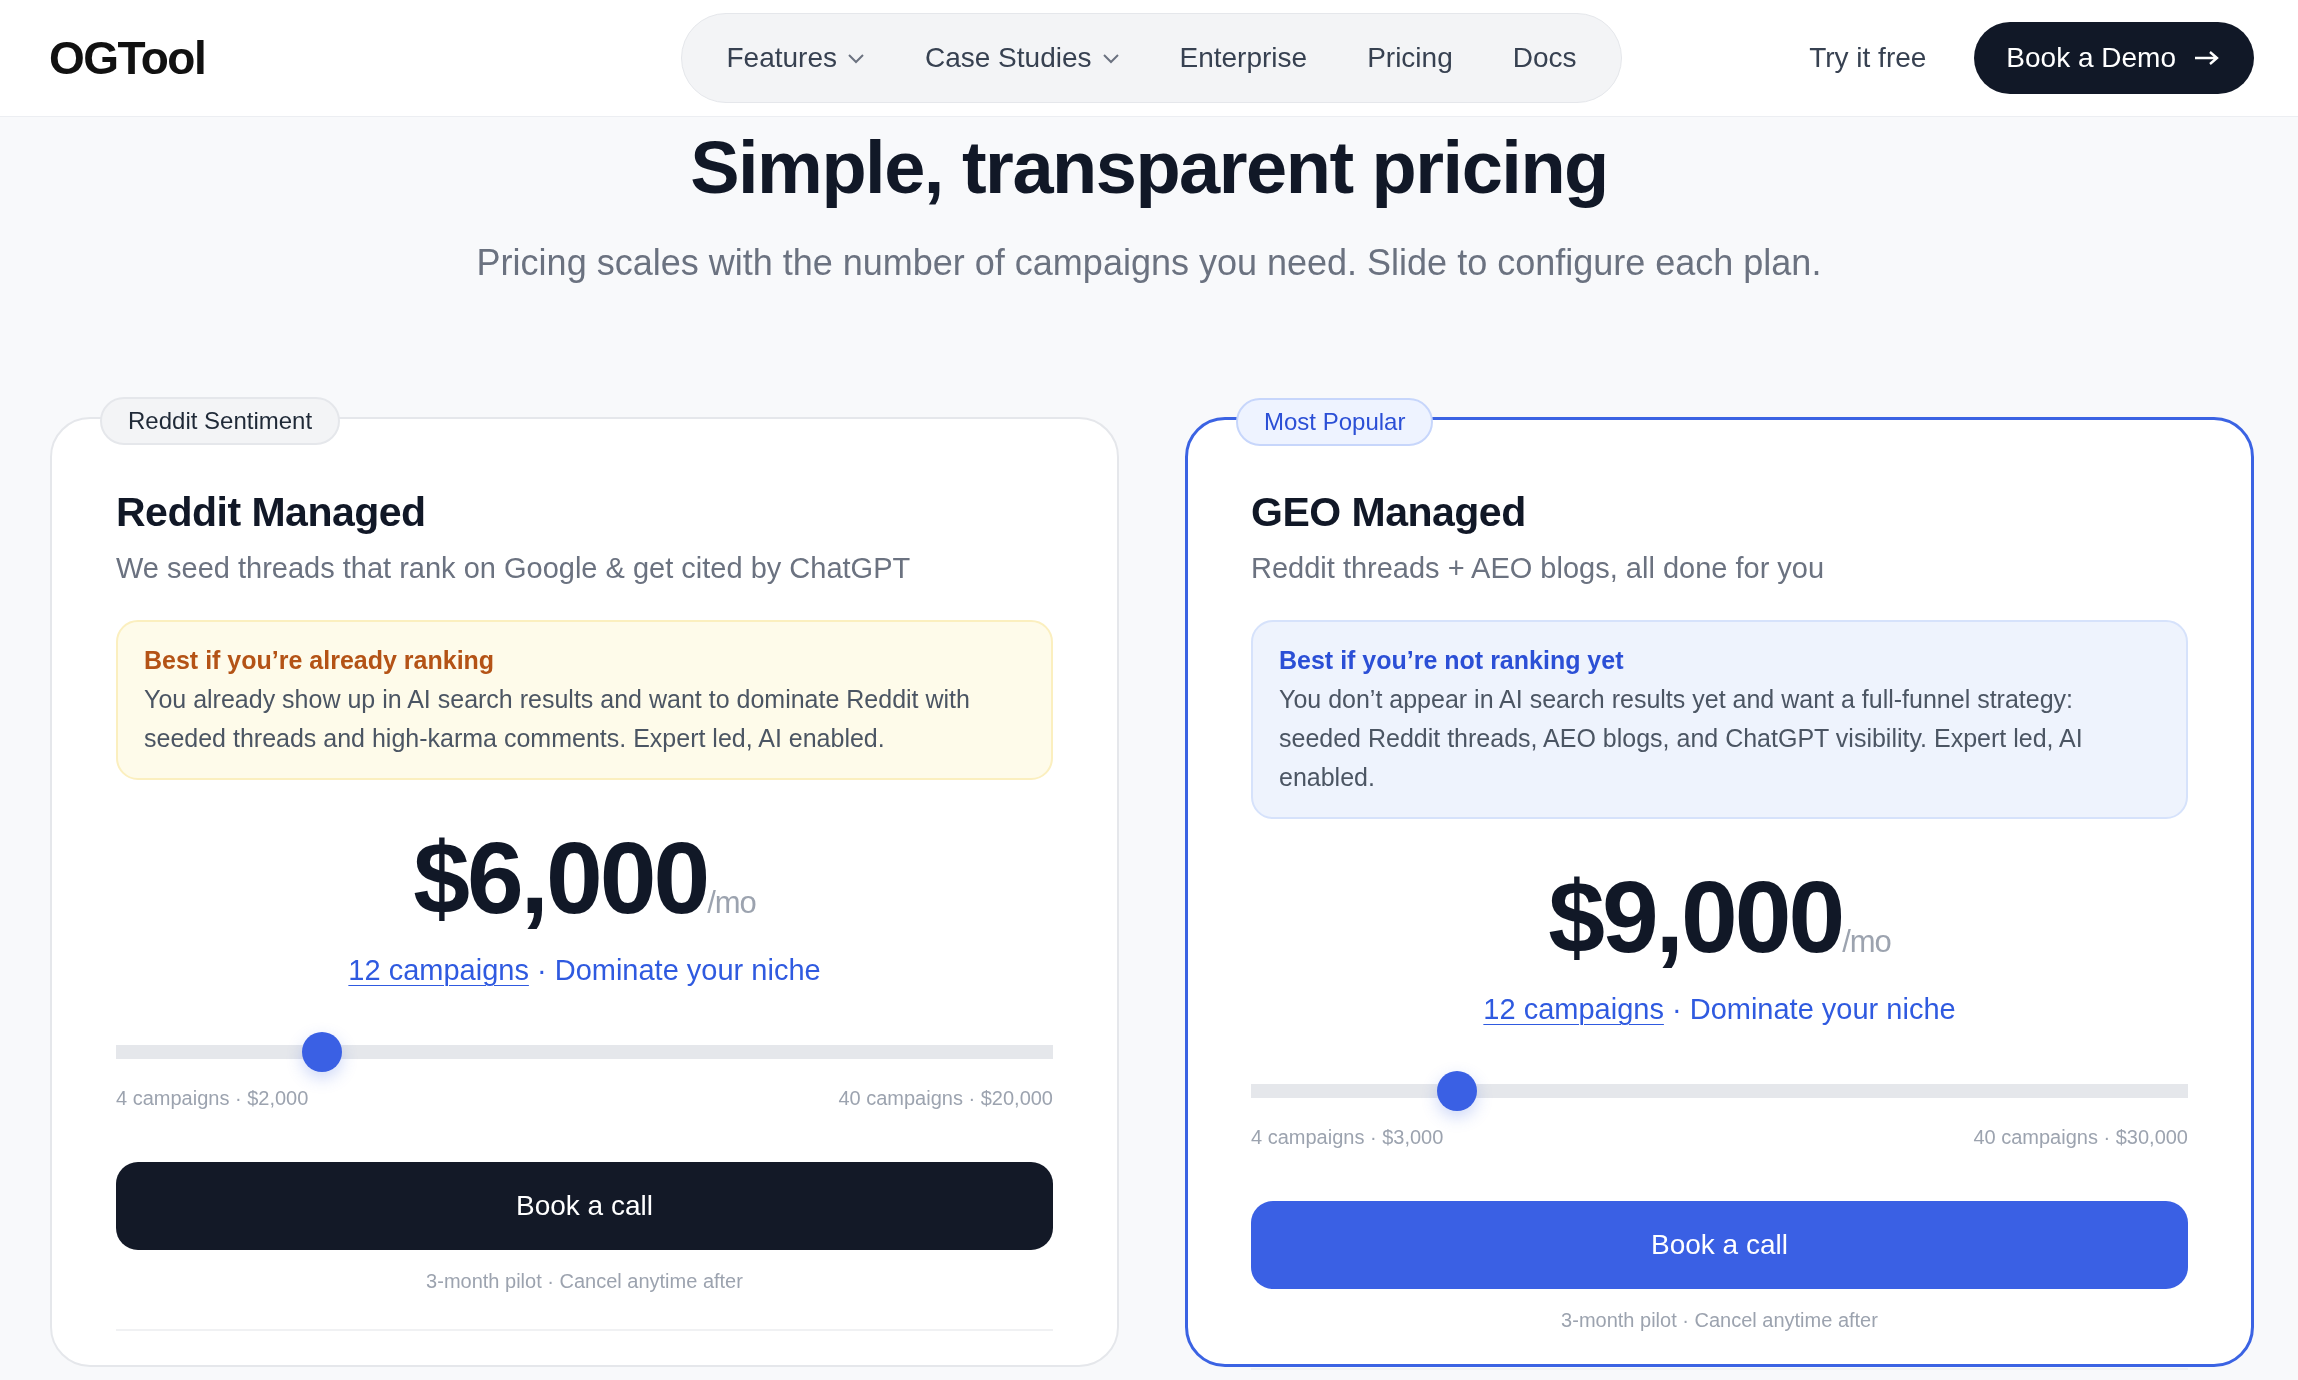 The width and height of the screenshot is (2298, 1380). Describe the element at coordinates (212, 1098) in the screenshot. I see `range-min-label: 4 campaigns · $2,000` at that location.